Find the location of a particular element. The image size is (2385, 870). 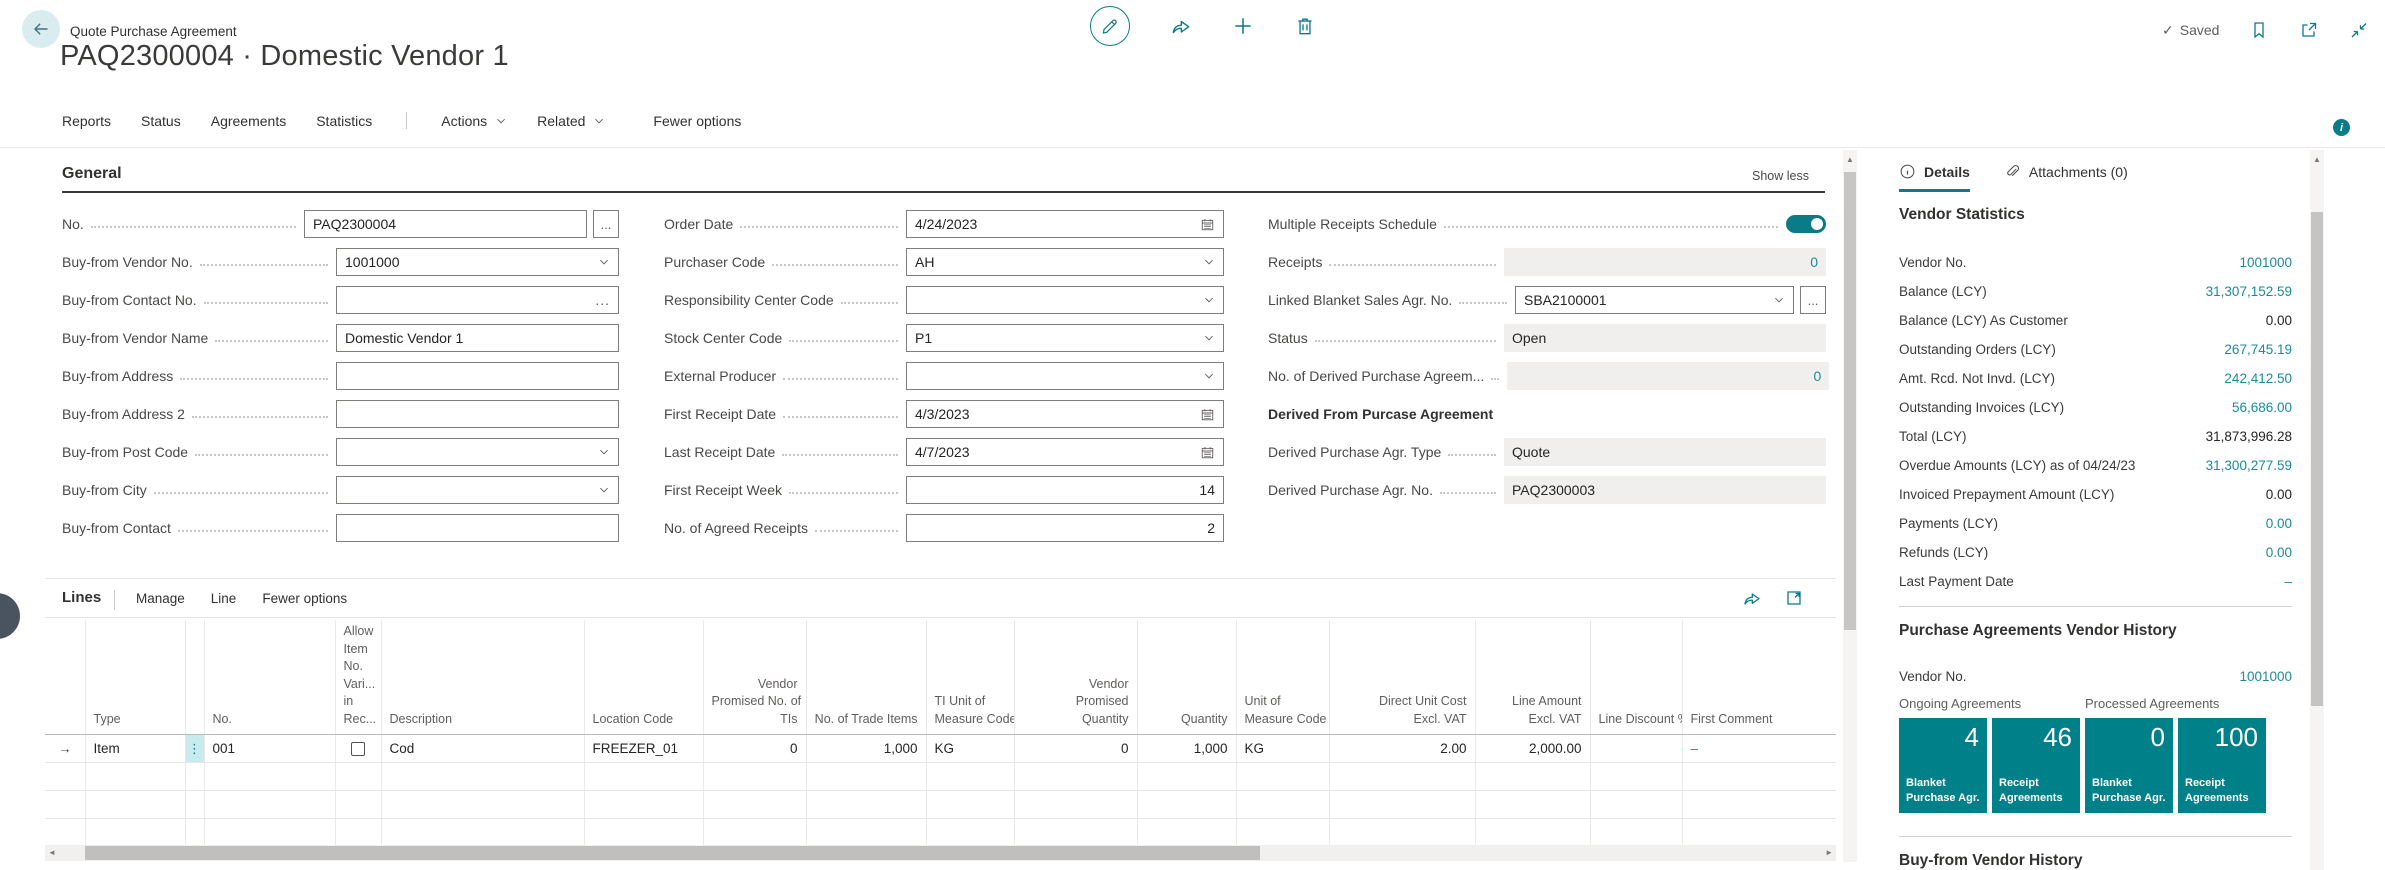

lines-share-button is located at coordinates (1752, 598).